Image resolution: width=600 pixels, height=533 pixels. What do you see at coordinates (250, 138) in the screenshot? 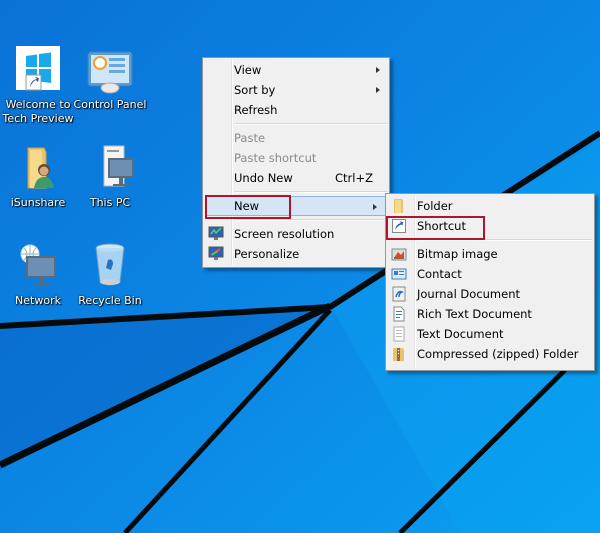
I see `menu-item-label: Paste` at bounding box center [250, 138].